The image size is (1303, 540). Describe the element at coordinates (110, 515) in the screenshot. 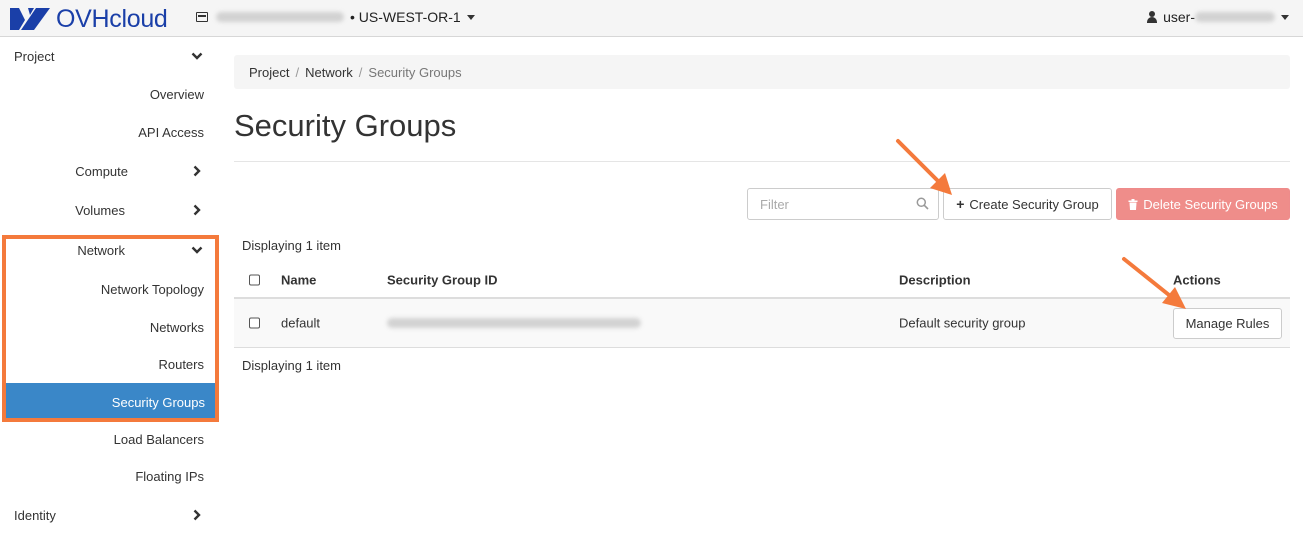

I see `sidebar-item-identity: Identity` at that location.